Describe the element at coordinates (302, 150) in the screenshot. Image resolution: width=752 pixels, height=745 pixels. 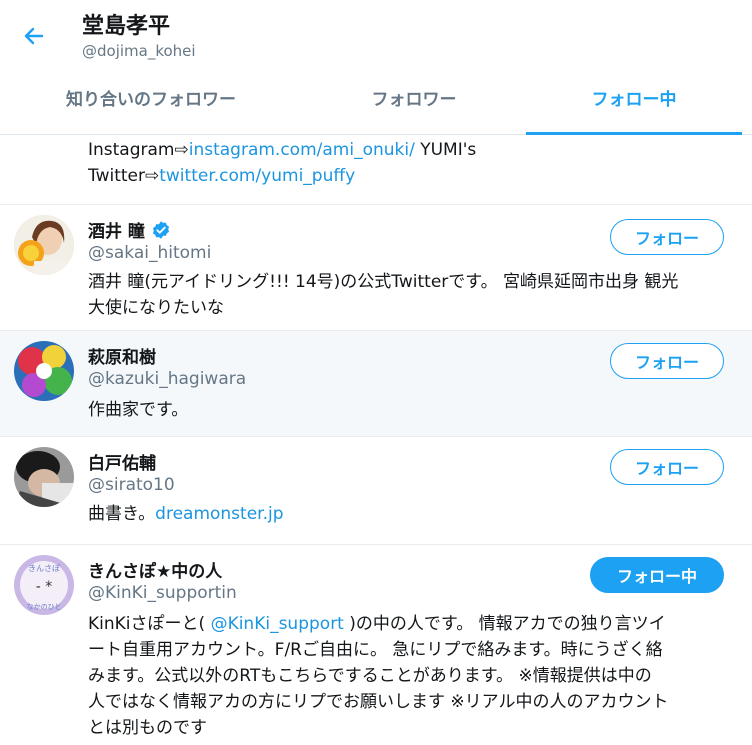
I see `instagram-link: instagram.com/ami_onuki/` at that location.